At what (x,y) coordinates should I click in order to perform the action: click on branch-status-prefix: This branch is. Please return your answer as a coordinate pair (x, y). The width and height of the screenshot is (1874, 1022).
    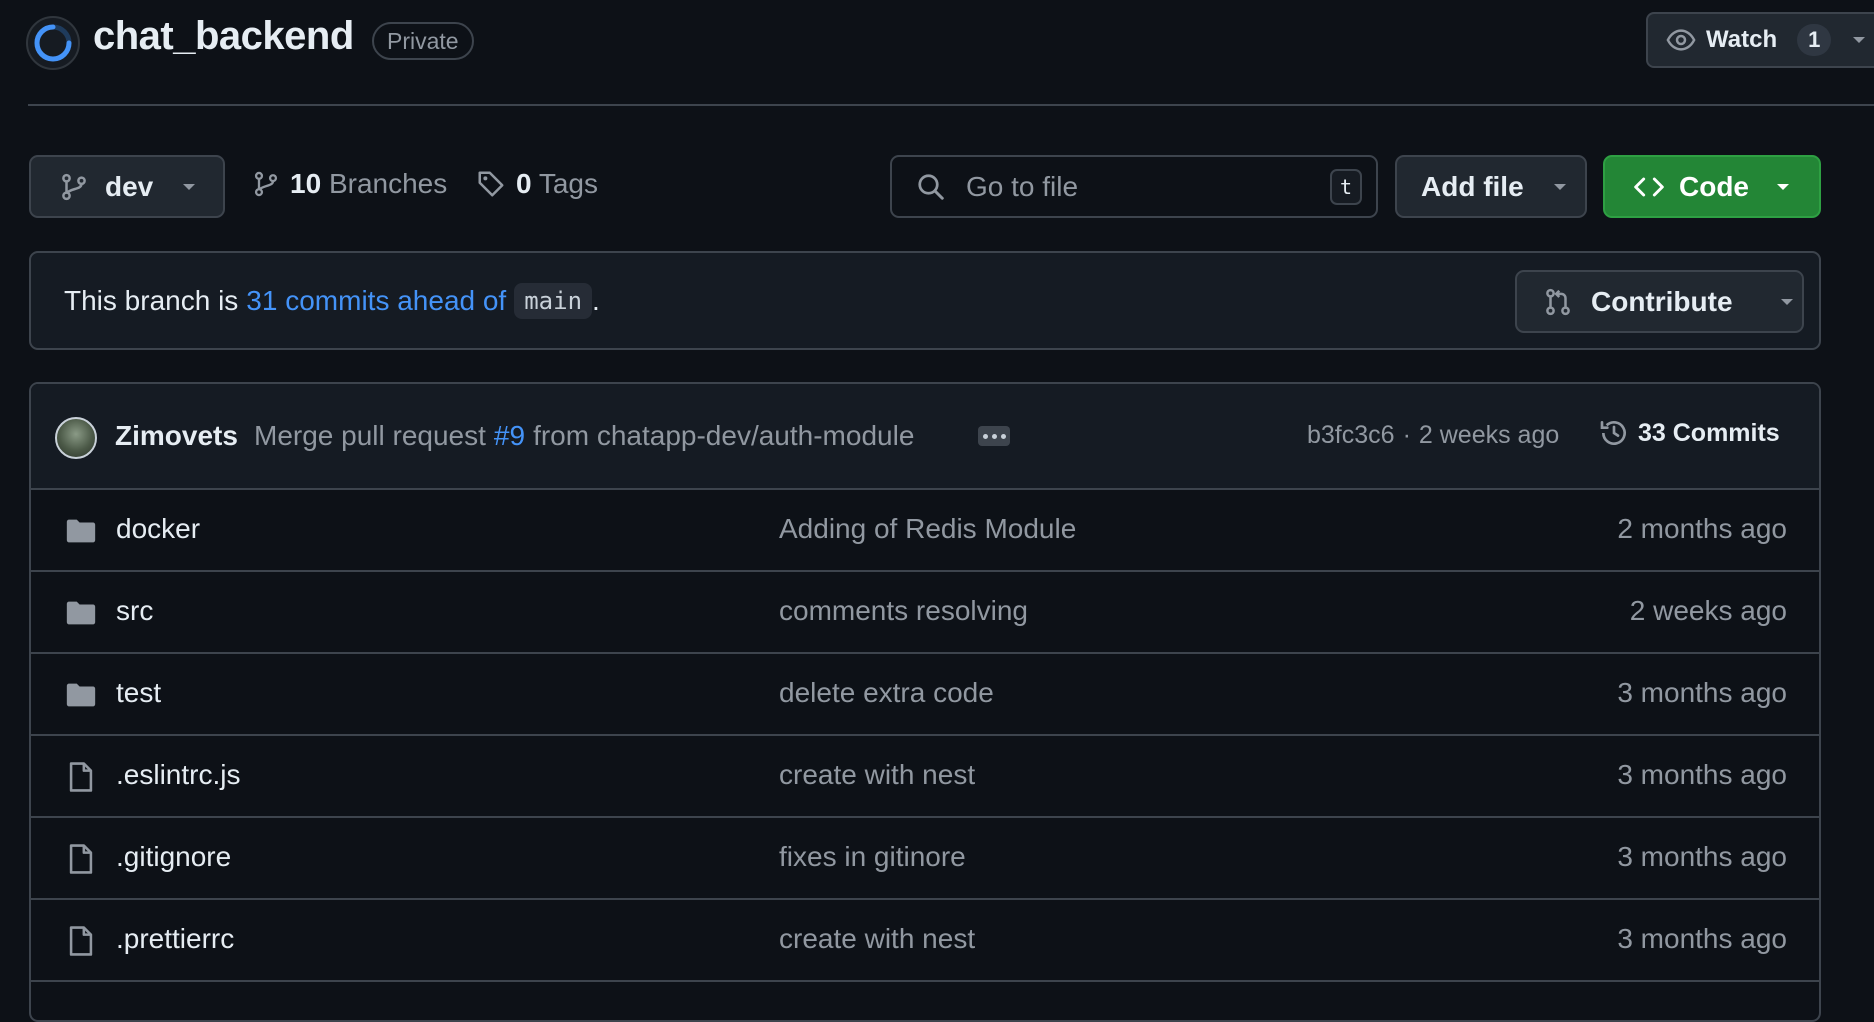
    Looking at the image, I should click on (151, 300).